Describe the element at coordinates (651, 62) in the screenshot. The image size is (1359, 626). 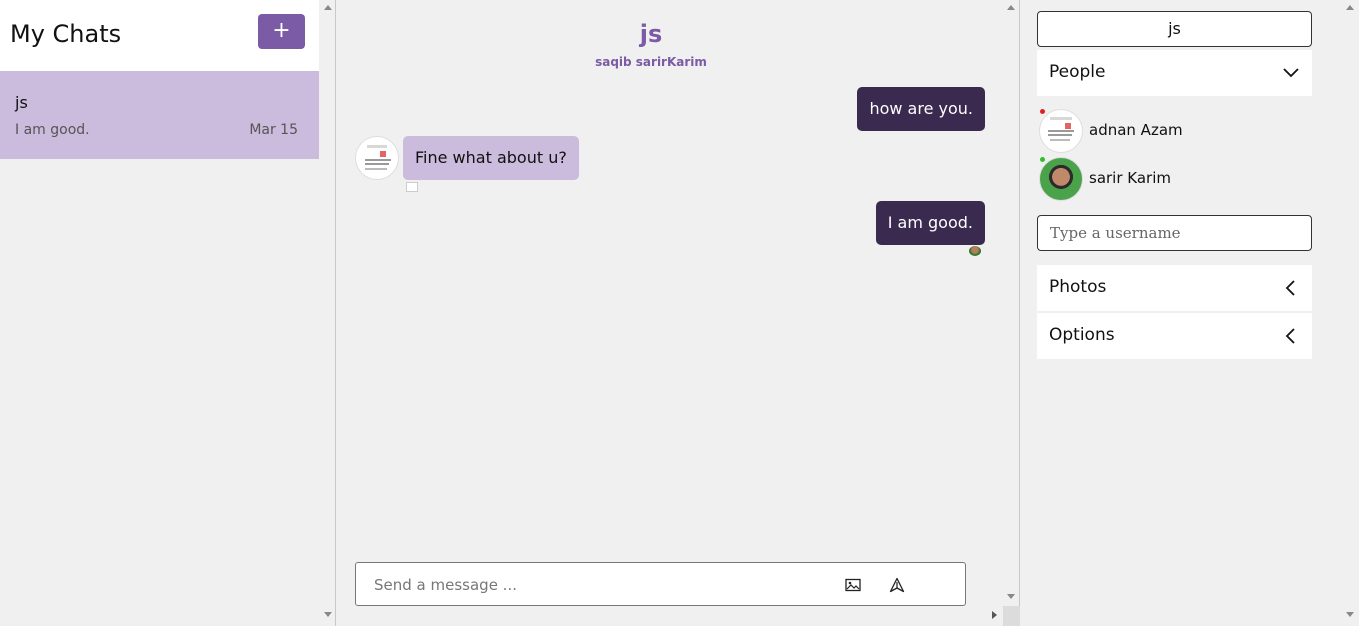
I see `chat-feed-subtitle: saqib sarirKarim` at that location.